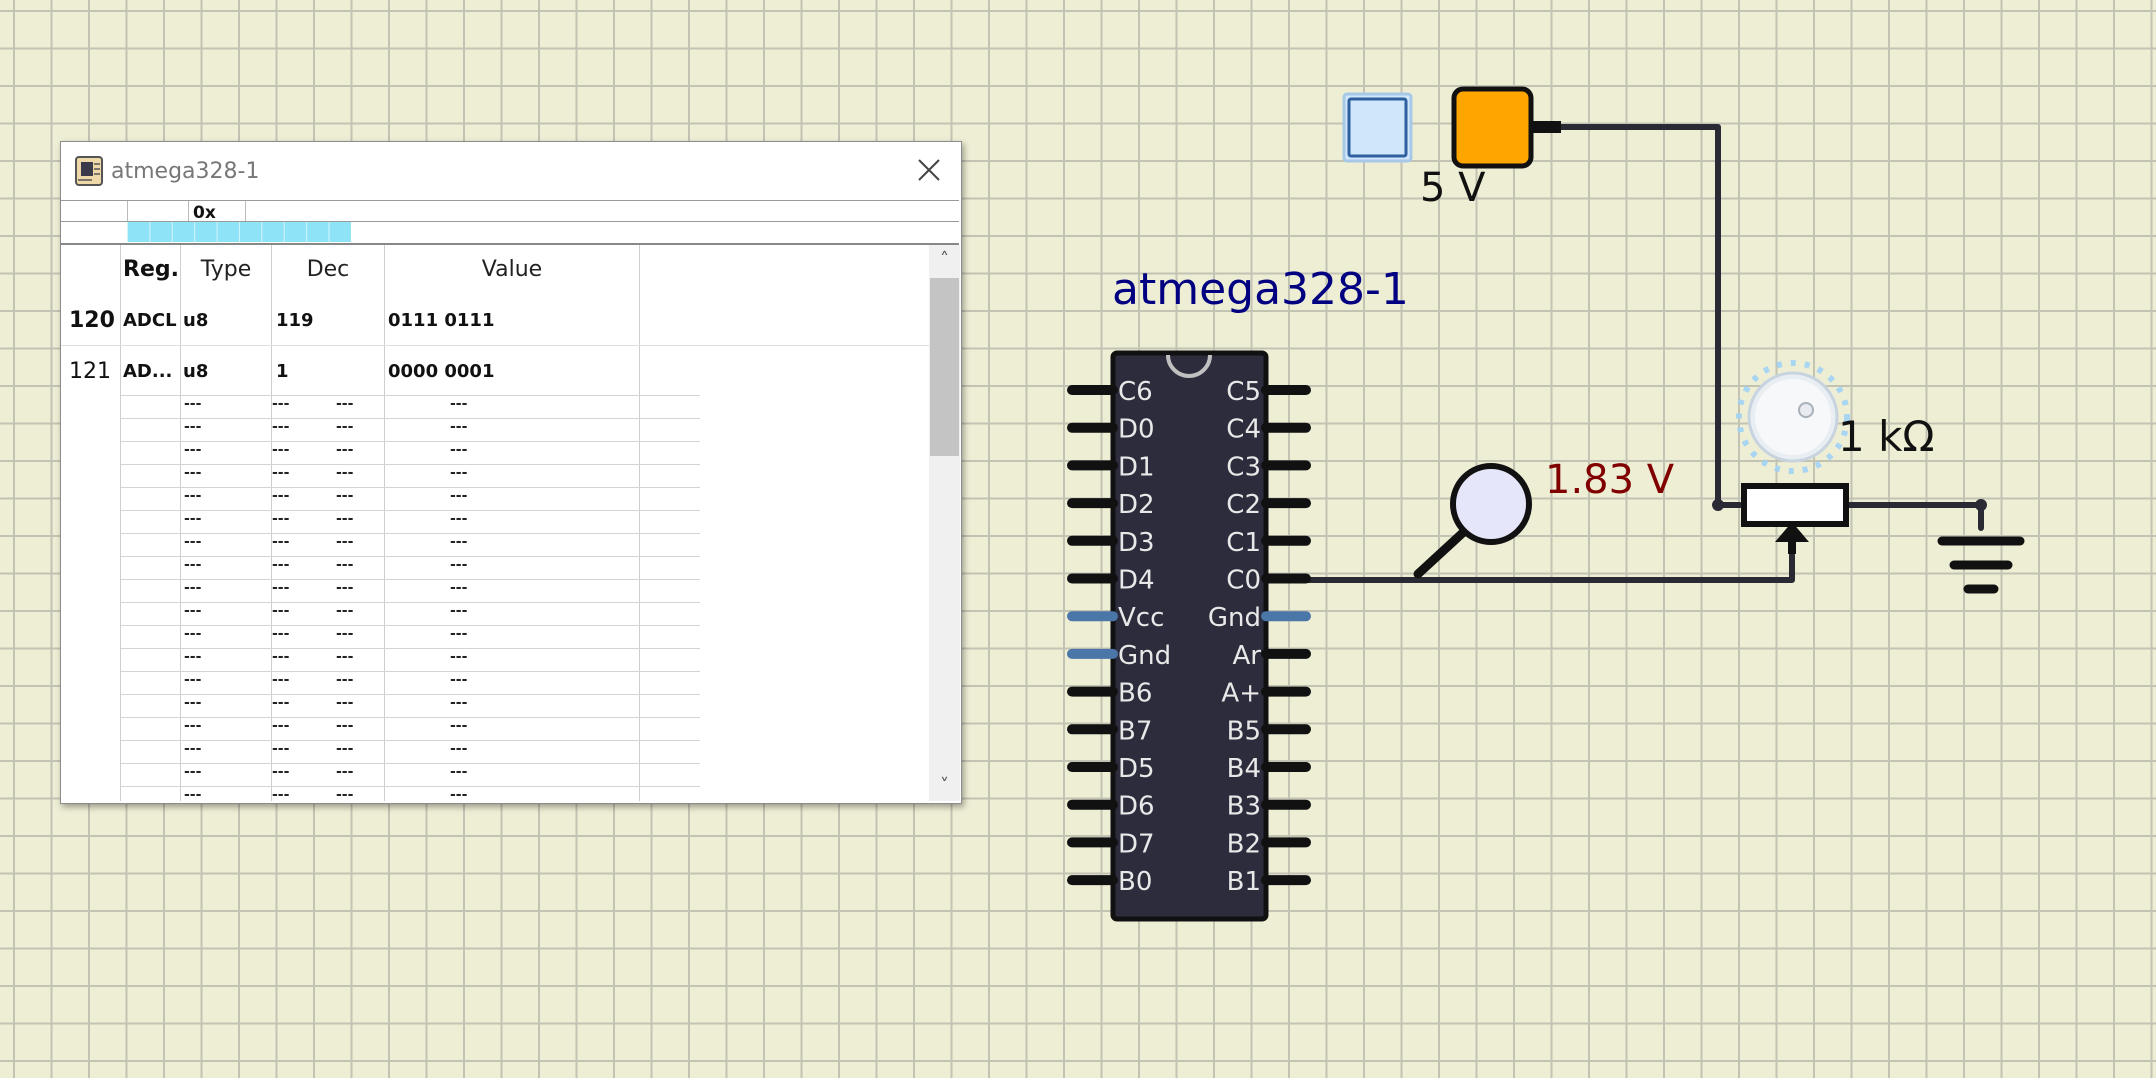 This screenshot has height=1078, width=2156. I want to click on hex-cell, so click(158, 211).